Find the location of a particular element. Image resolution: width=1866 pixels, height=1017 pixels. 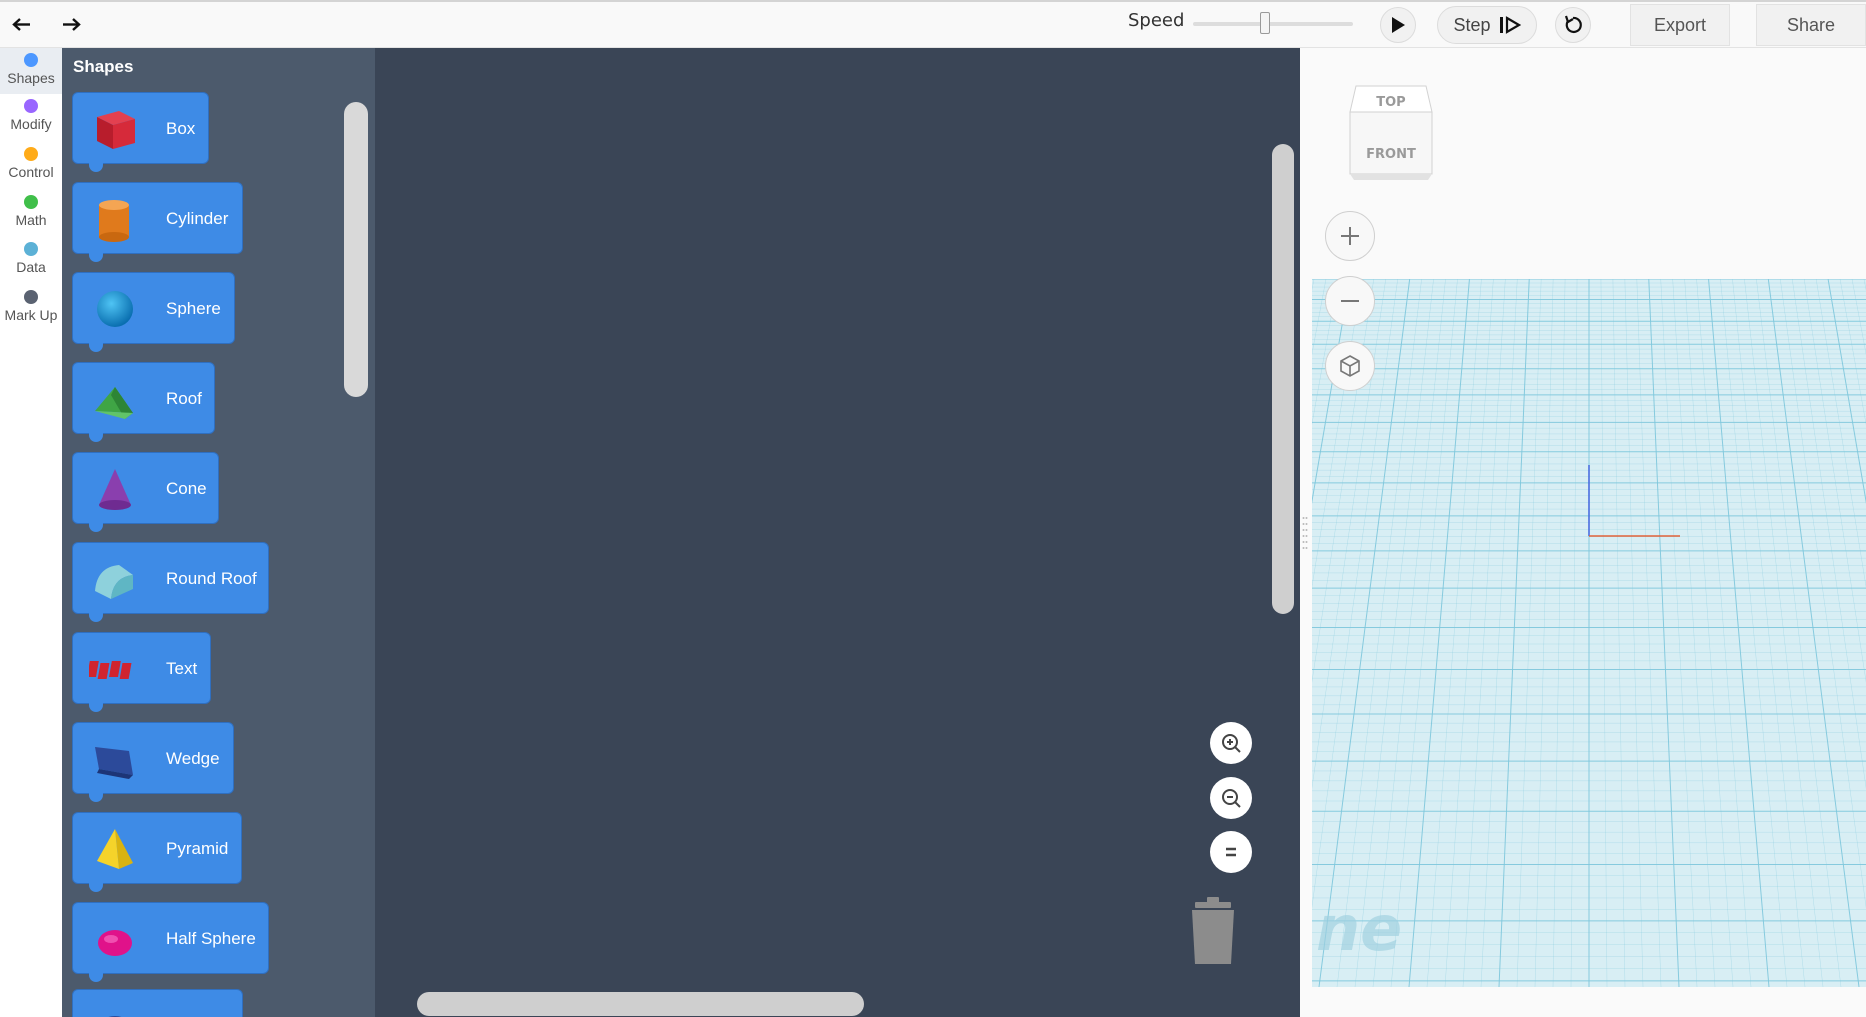

category-modify: Modify is located at coordinates (31, 119).